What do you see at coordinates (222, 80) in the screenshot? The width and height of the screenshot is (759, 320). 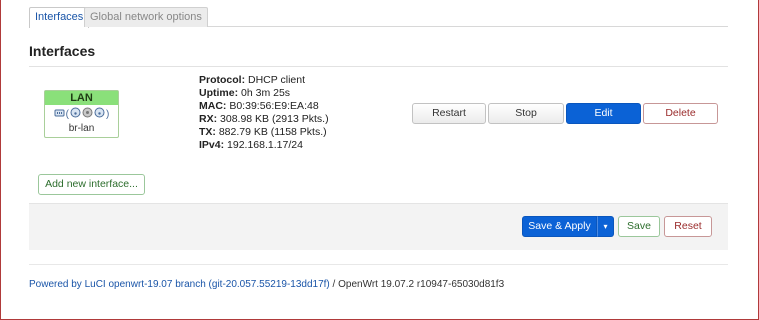 I see `status-label: Protocol:` at bounding box center [222, 80].